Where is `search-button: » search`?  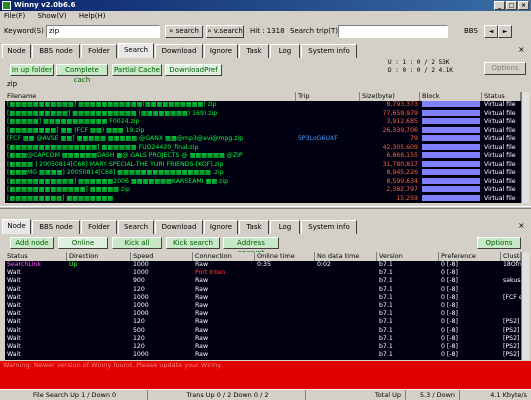
search-button: » search is located at coordinates (184, 31).